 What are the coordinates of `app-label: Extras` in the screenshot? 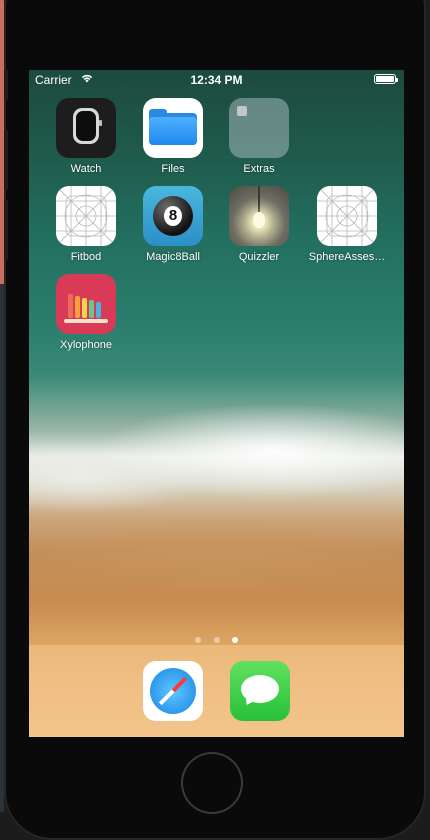 It's located at (259, 169).